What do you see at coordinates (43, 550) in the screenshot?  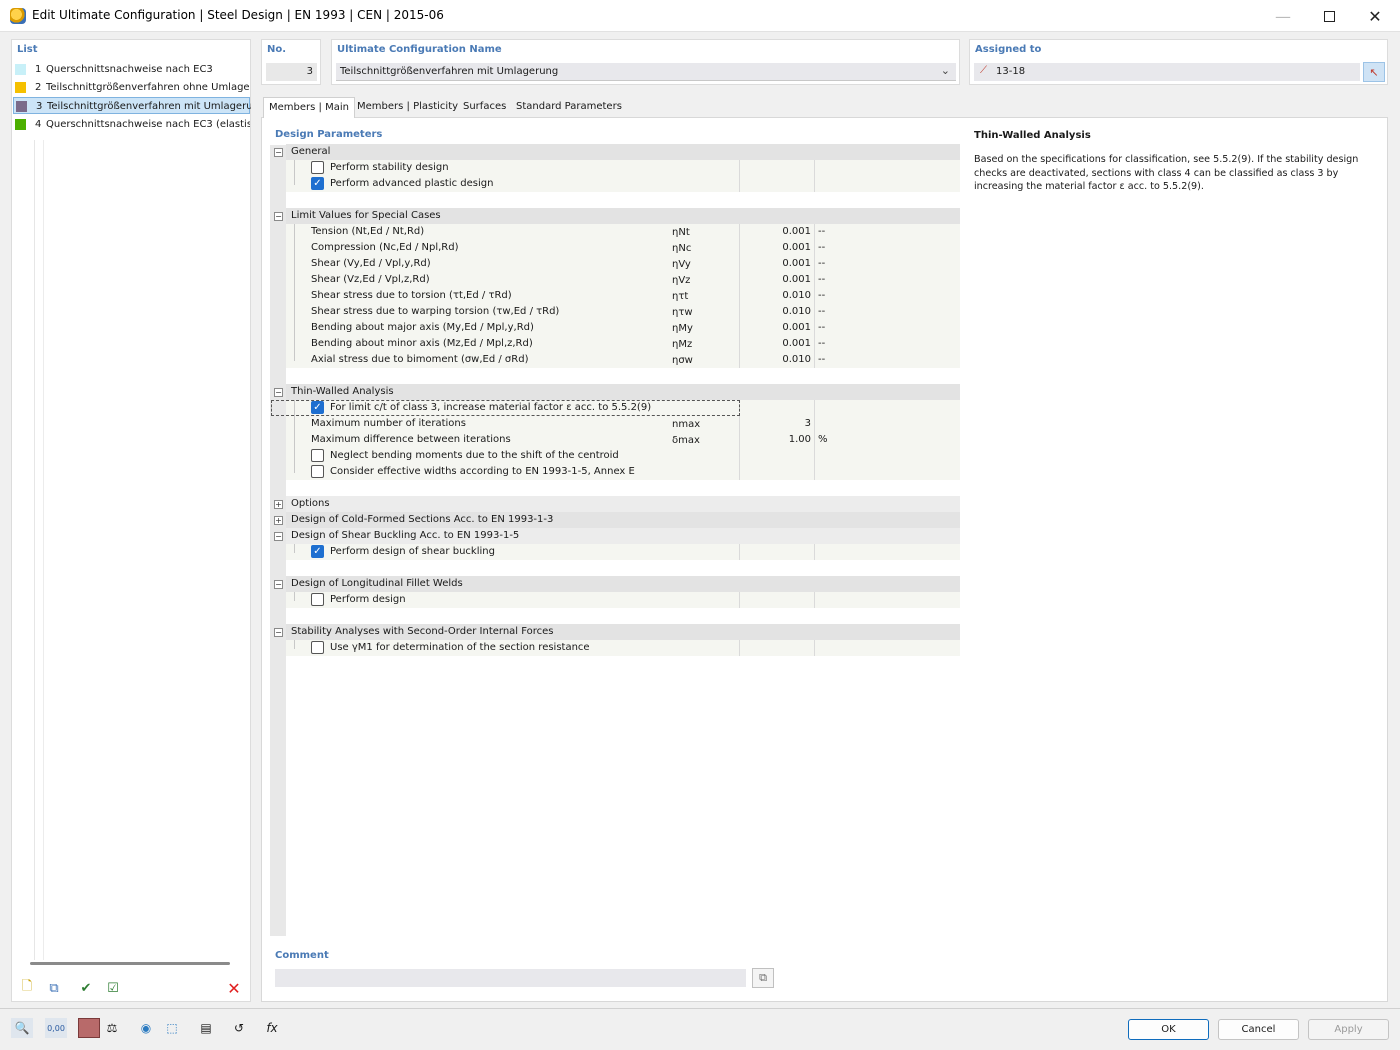 I see `list-guide` at bounding box center [43, 550].